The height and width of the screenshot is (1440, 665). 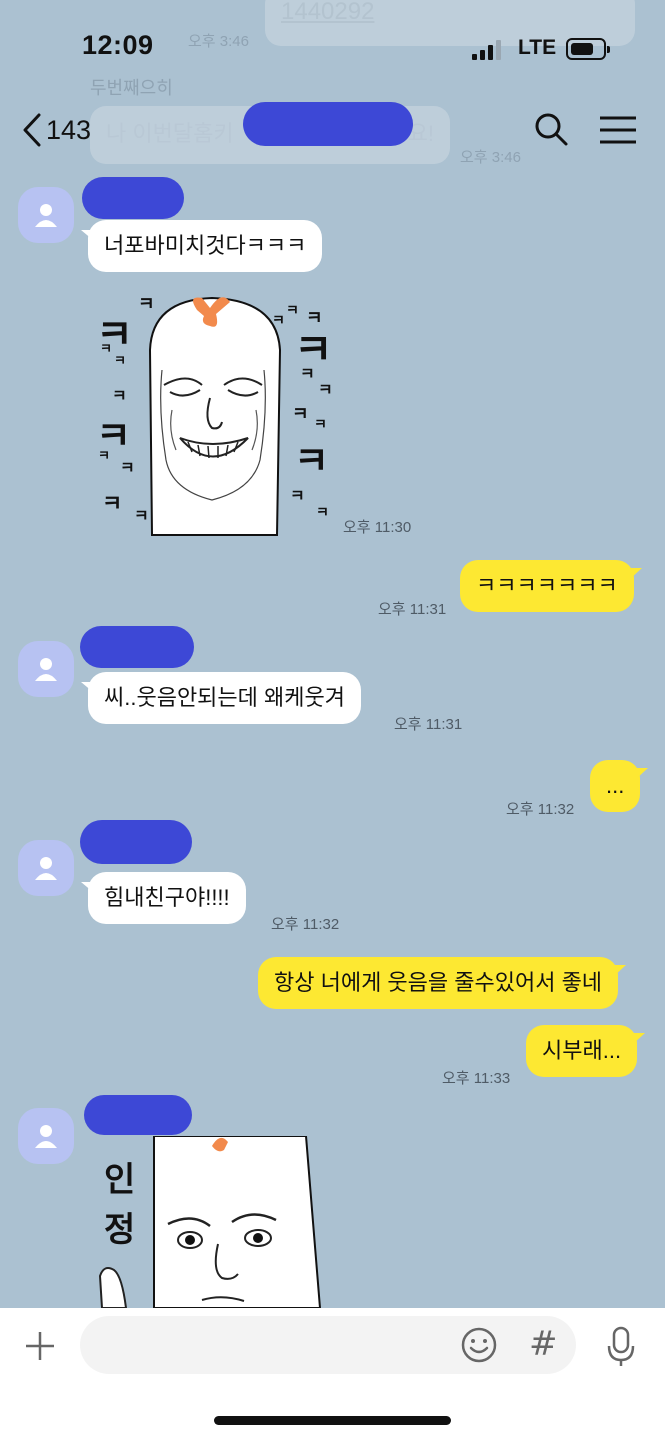 I want to click on message-text: 씨..웃음안되는데 왜케웃겨, so click(x=224, y=697).